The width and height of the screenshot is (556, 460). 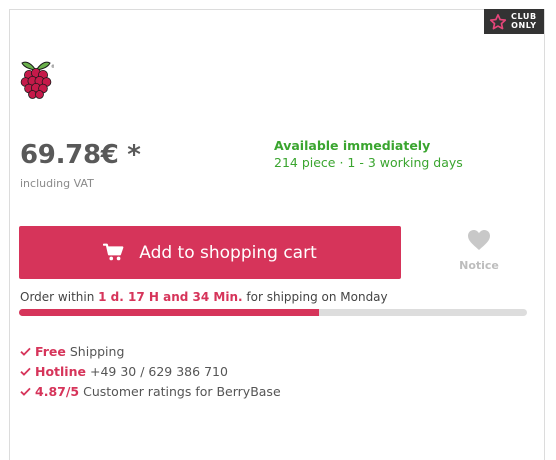 I want to click on notice-label: Notice, so click(x=479, y=265).